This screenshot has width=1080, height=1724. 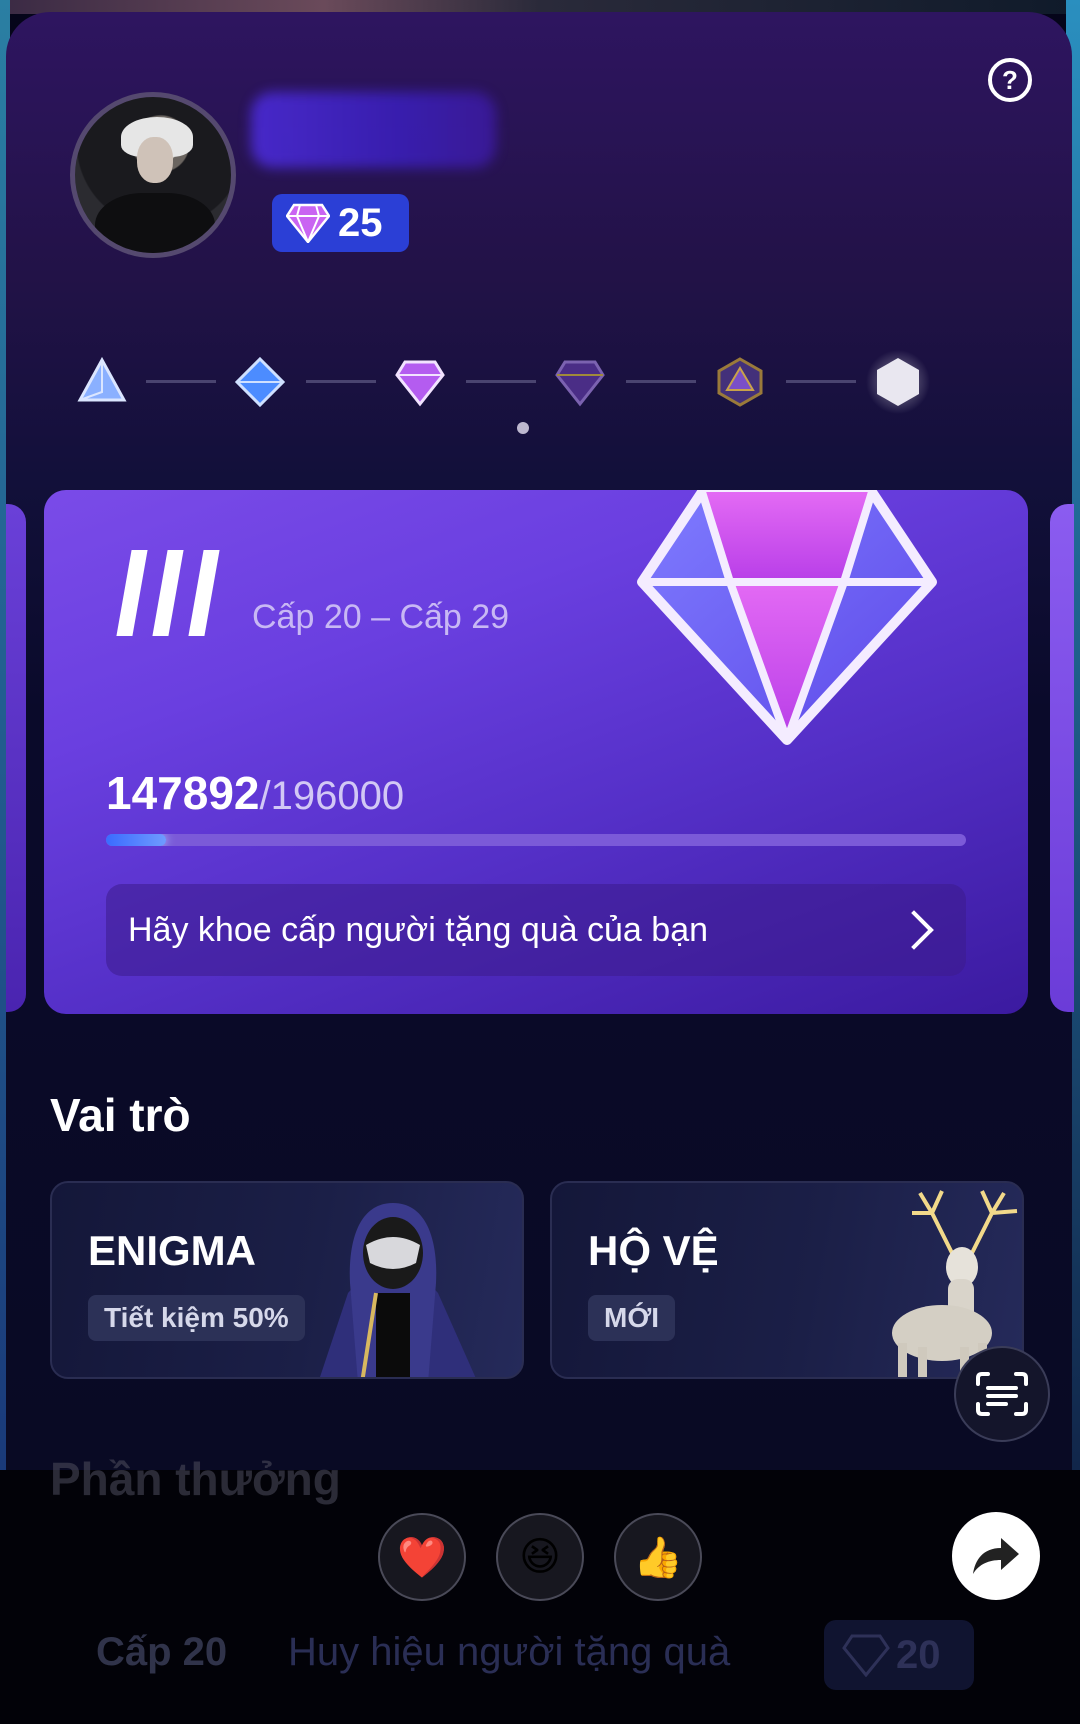 I want to click on reward-row: Cấp 20 Huy hiệu người tặng quà 20, so click(x=546, y=1658).